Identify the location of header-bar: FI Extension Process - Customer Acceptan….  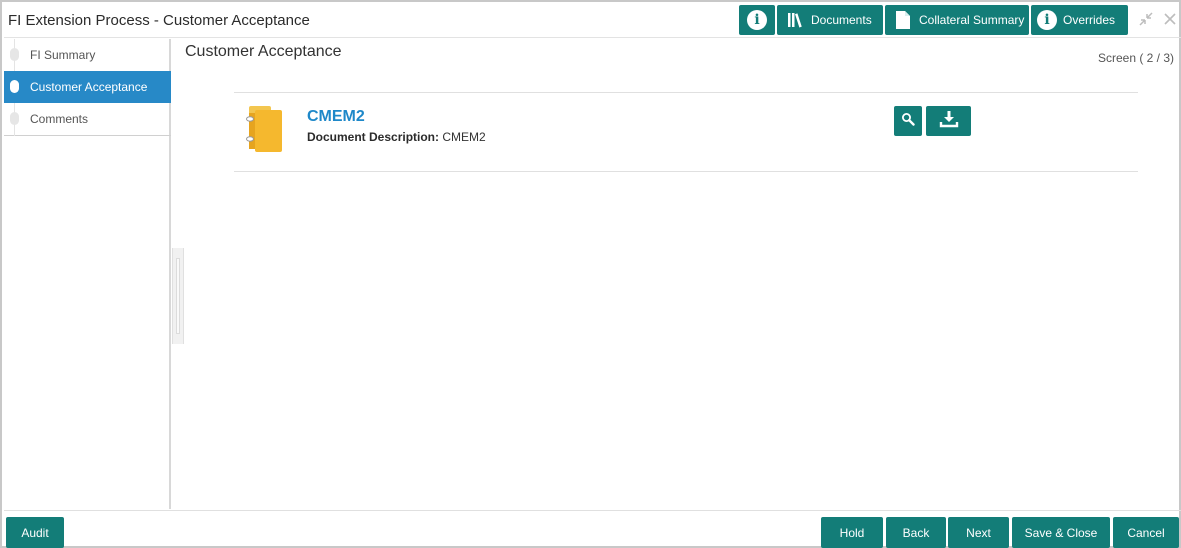
(592, 21).